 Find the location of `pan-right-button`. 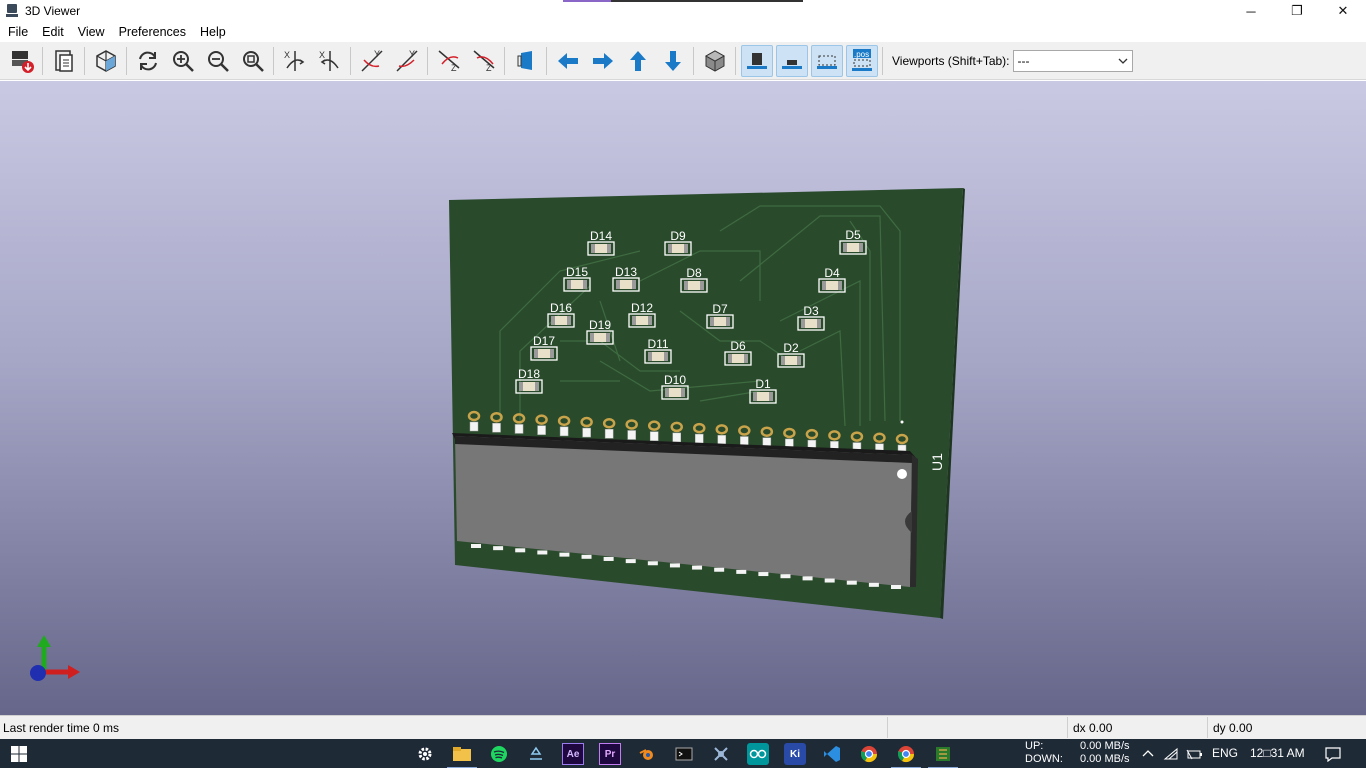

pan-right-button is located at coordinates (603, 61).